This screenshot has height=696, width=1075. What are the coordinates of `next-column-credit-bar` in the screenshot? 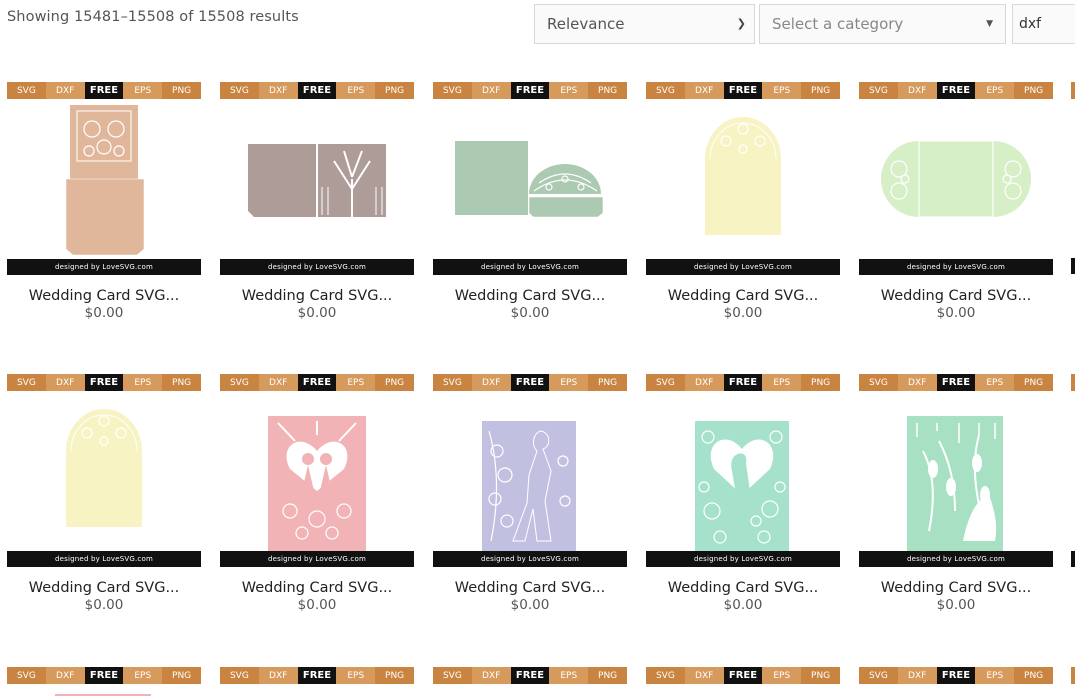 It's located at (1073, 559).